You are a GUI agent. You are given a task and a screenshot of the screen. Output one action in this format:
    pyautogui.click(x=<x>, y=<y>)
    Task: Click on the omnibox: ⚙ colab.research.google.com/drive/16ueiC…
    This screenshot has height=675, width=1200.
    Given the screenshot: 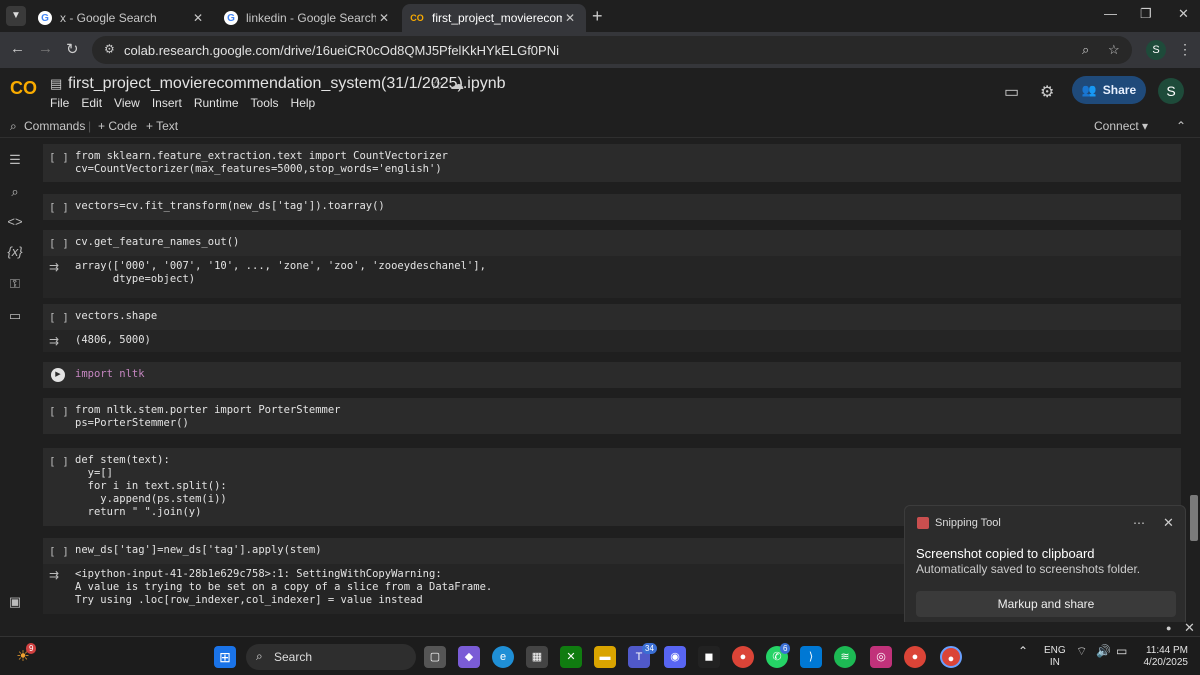 What is the action you would take?
    pyautogui.click(x=612, y=50)
    